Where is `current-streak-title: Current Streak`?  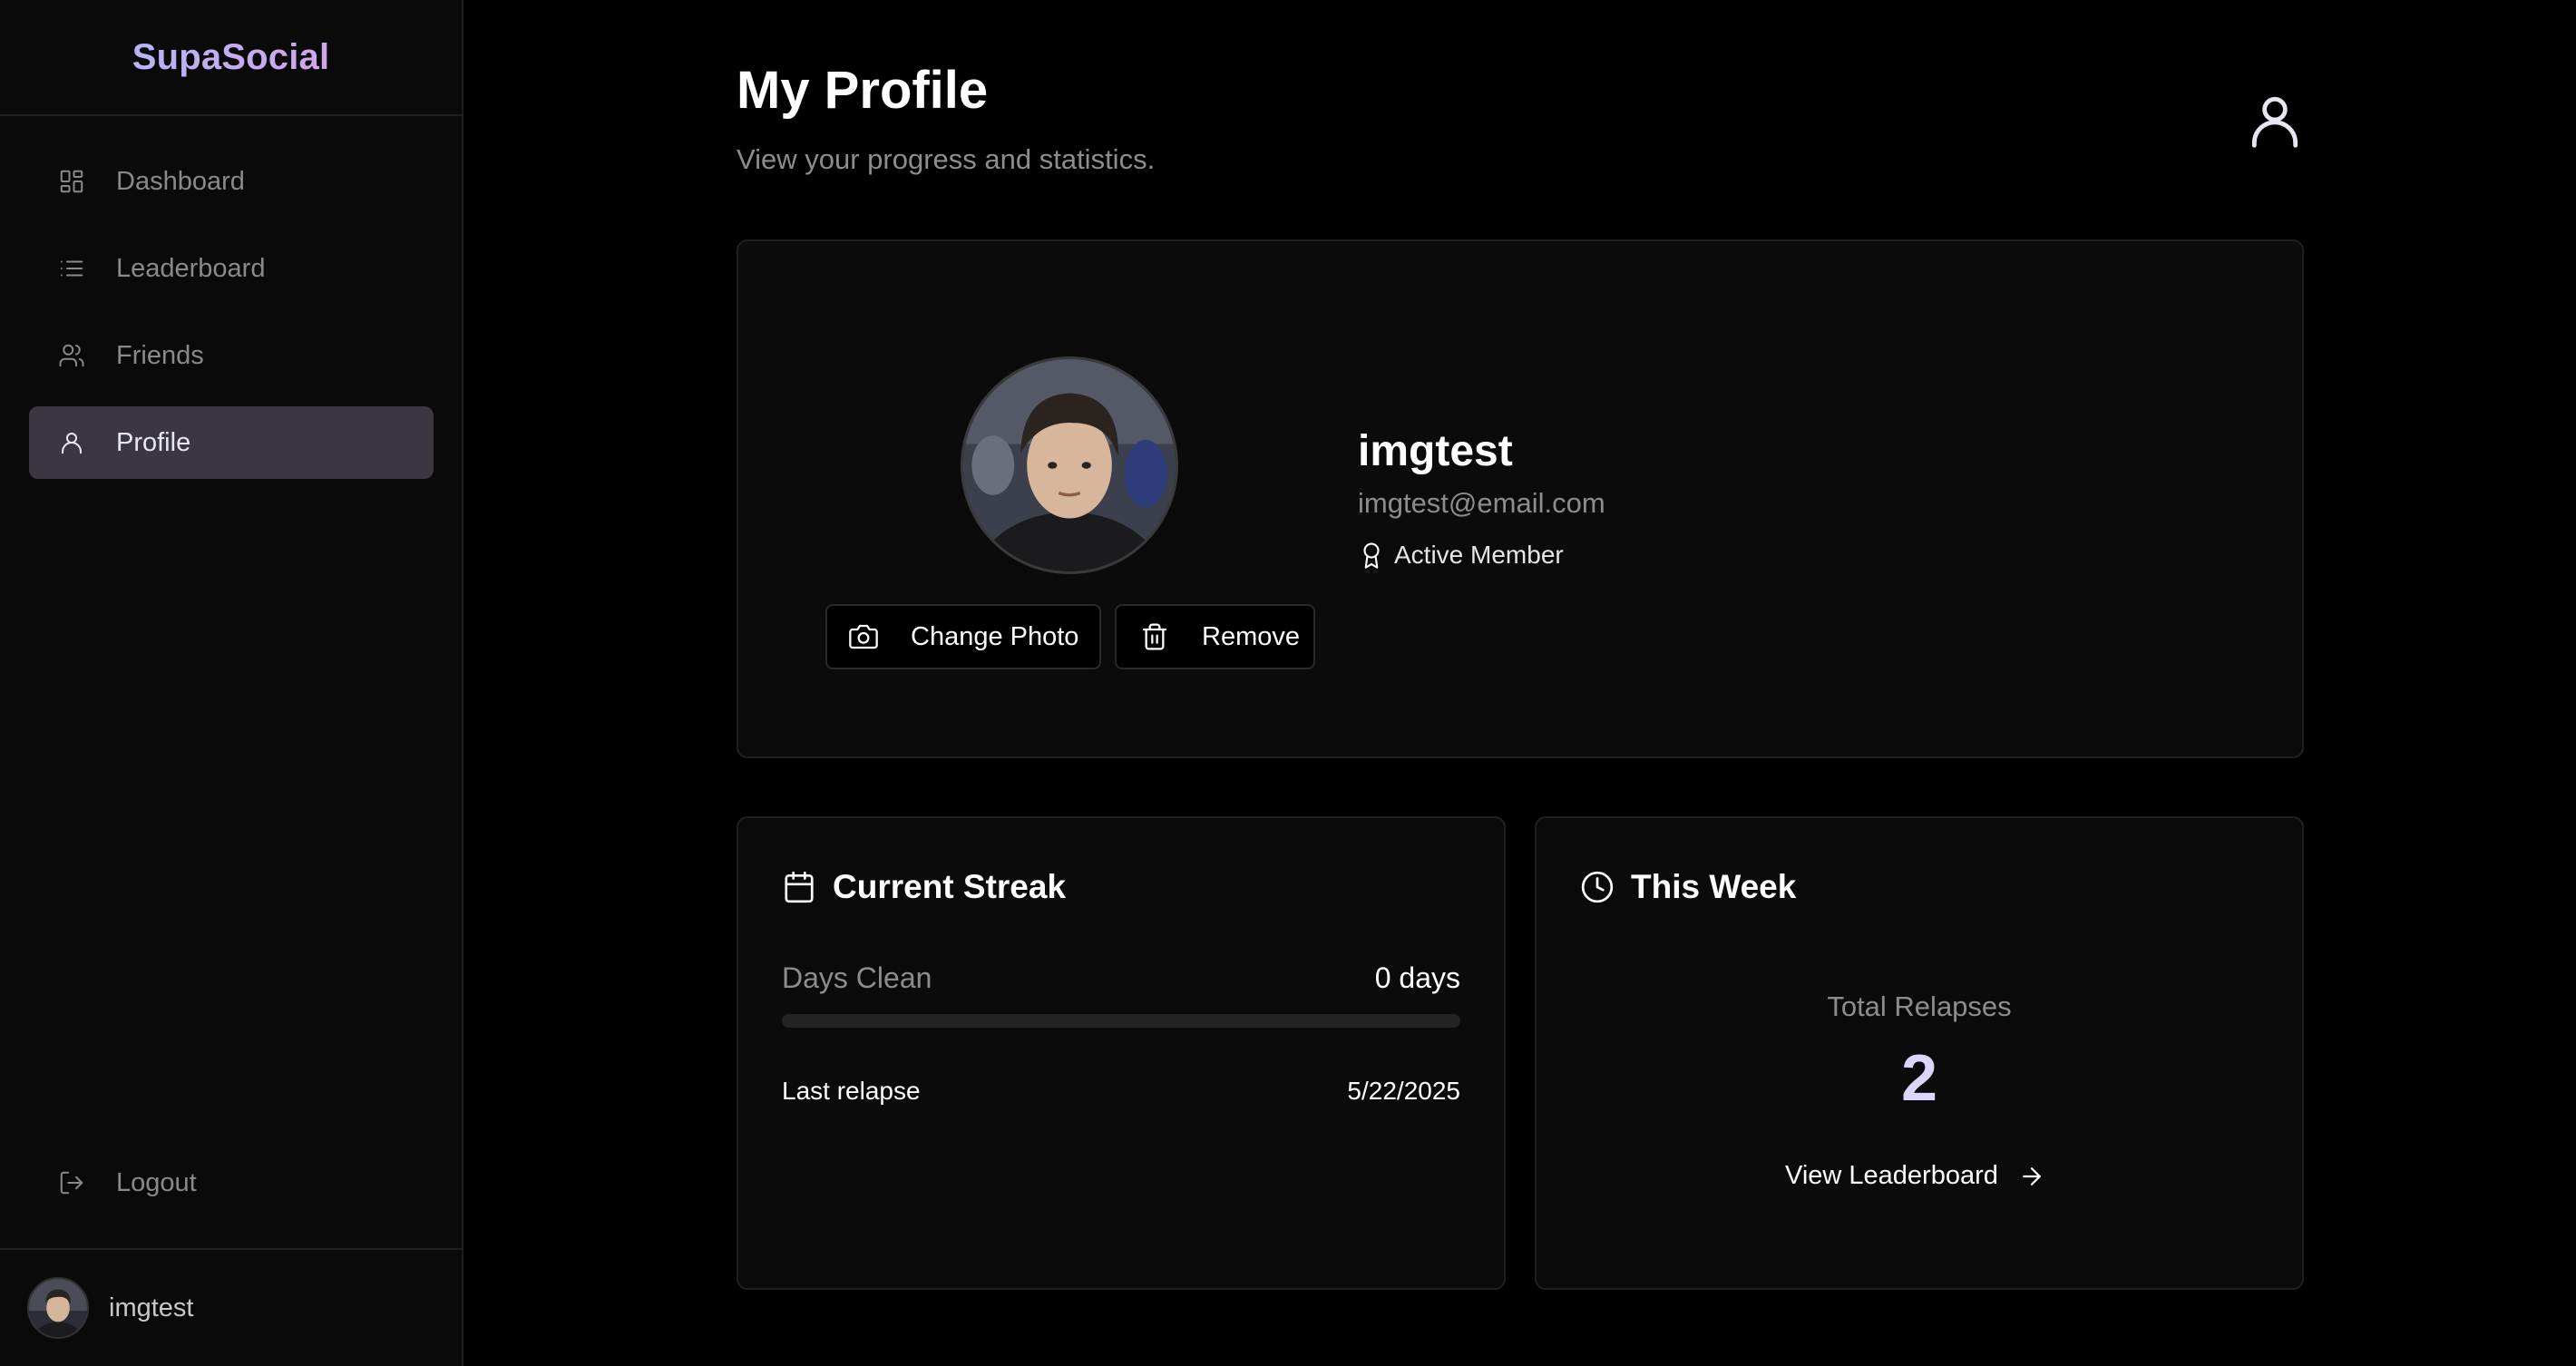
current-streak-title: Current Streak is located at coordinates (924, 887).